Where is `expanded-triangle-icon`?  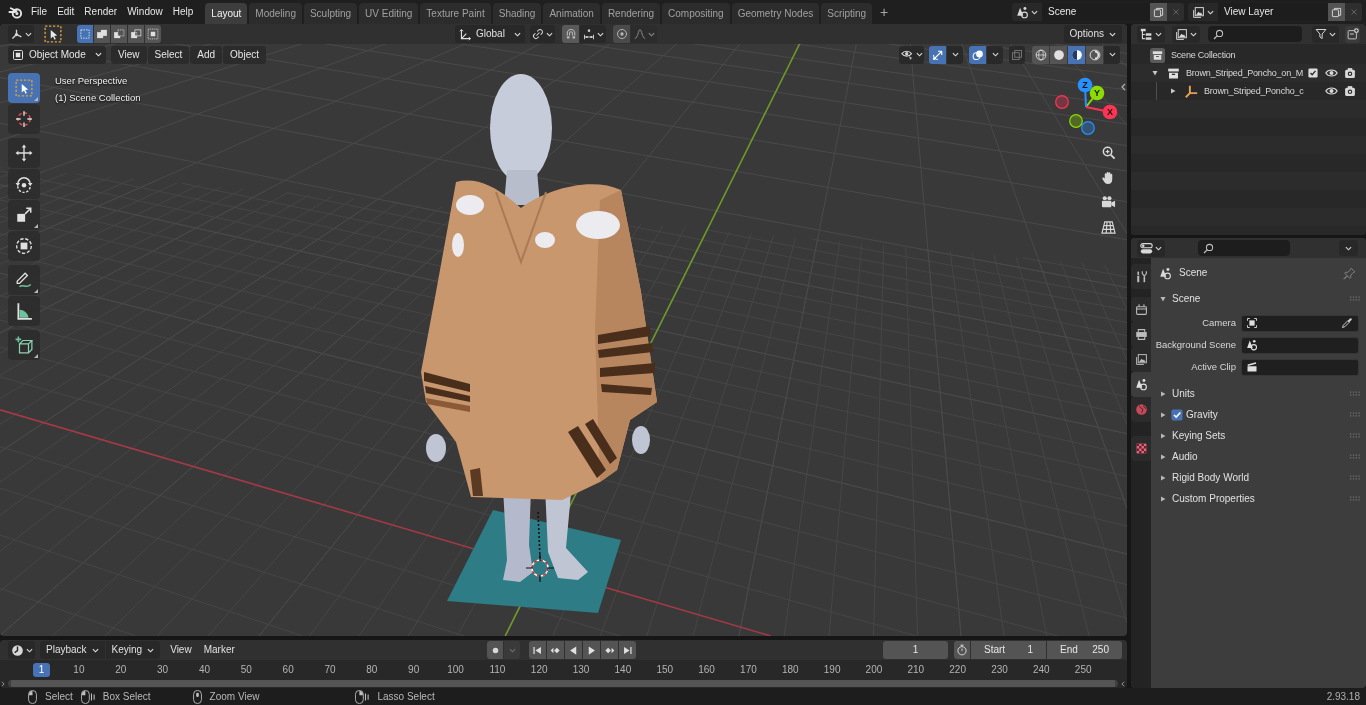 expanded-triangle-icon is located at coordinates (1163, 298).